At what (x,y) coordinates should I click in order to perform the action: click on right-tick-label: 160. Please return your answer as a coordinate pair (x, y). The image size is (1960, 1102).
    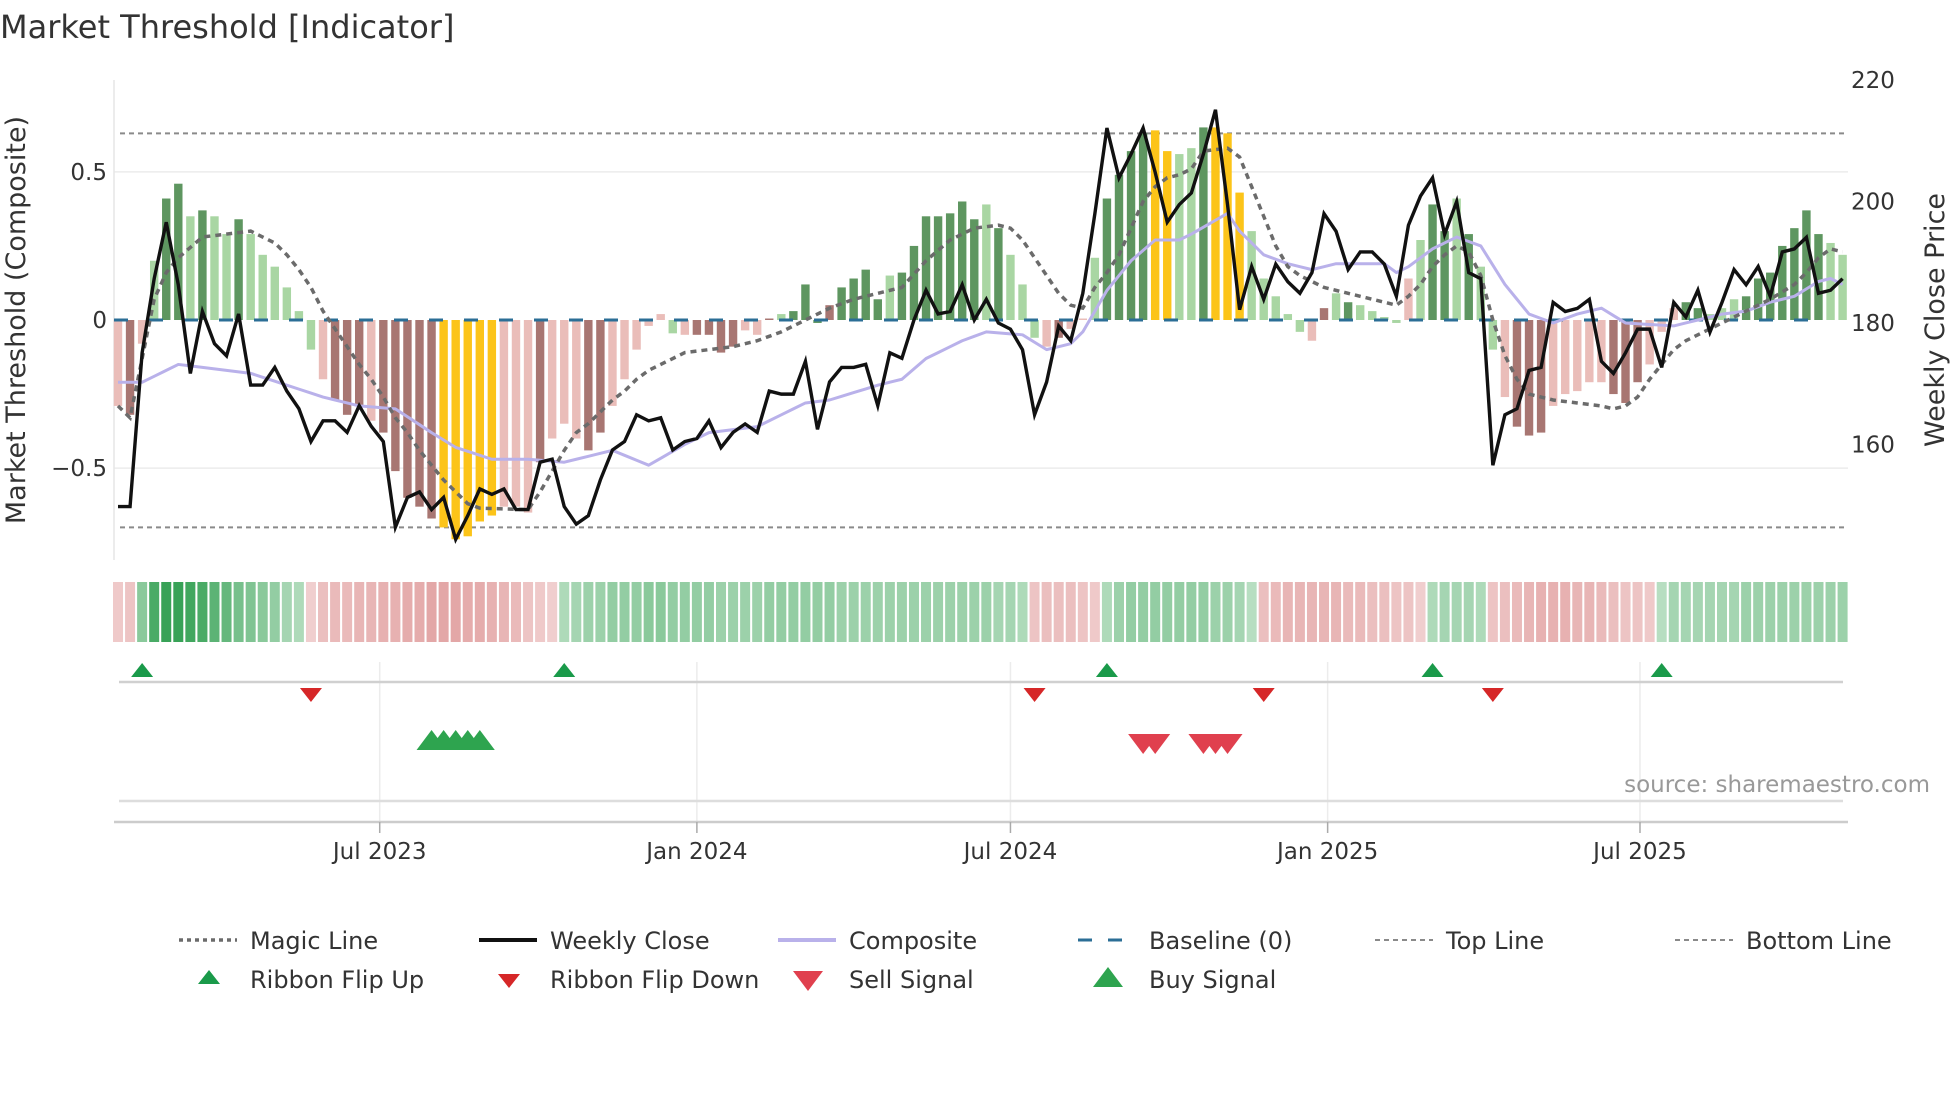
    Looking at the image, I should click on (1873, 446).